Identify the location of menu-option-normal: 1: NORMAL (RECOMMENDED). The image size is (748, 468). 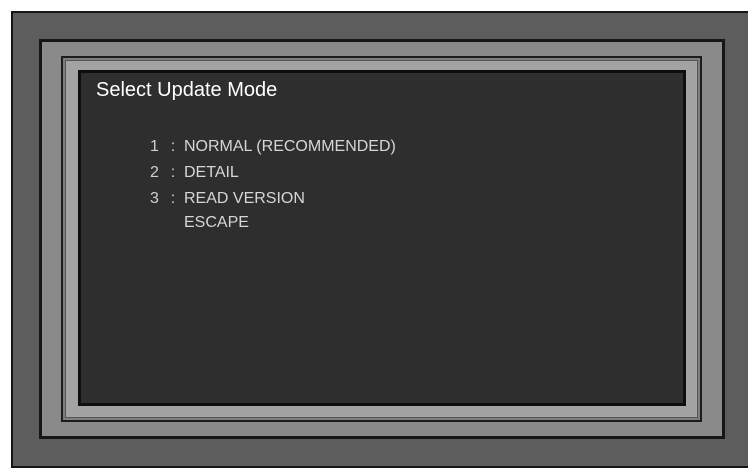
(273, 147).